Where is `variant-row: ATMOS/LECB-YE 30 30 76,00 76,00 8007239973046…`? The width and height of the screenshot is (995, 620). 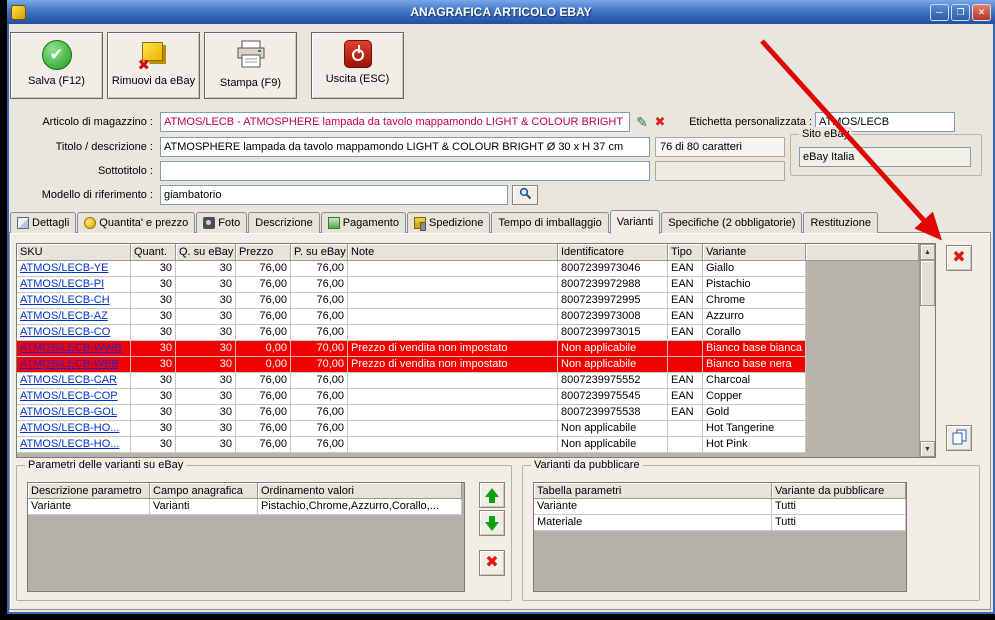
variant-row: ATMOS/LECB-YE 30 30 76,00 76,00 8007239973046… is located at coordinates (468, 269).